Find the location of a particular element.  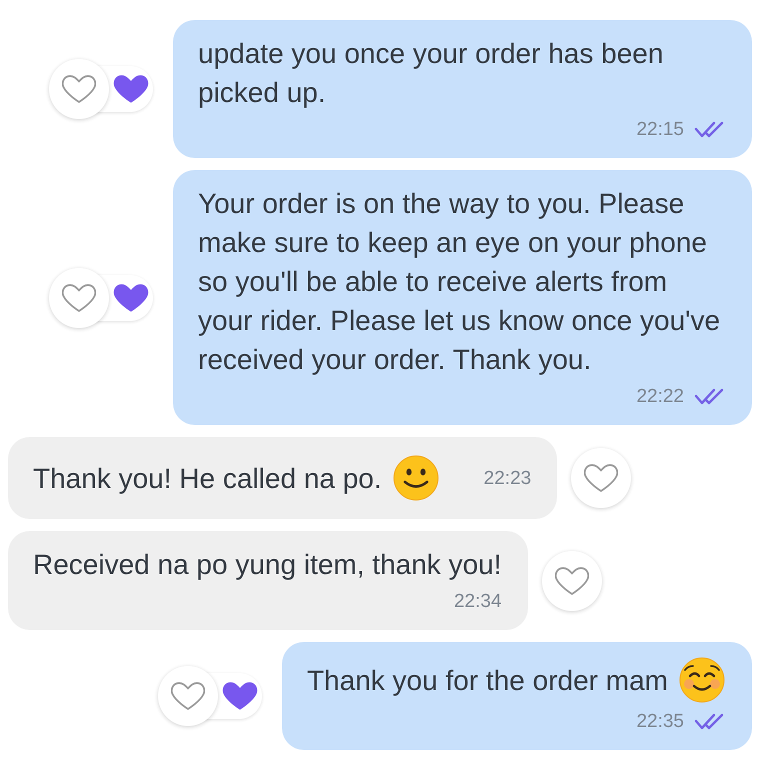

message-time: 22:23 is located at coordinates (508, 478).